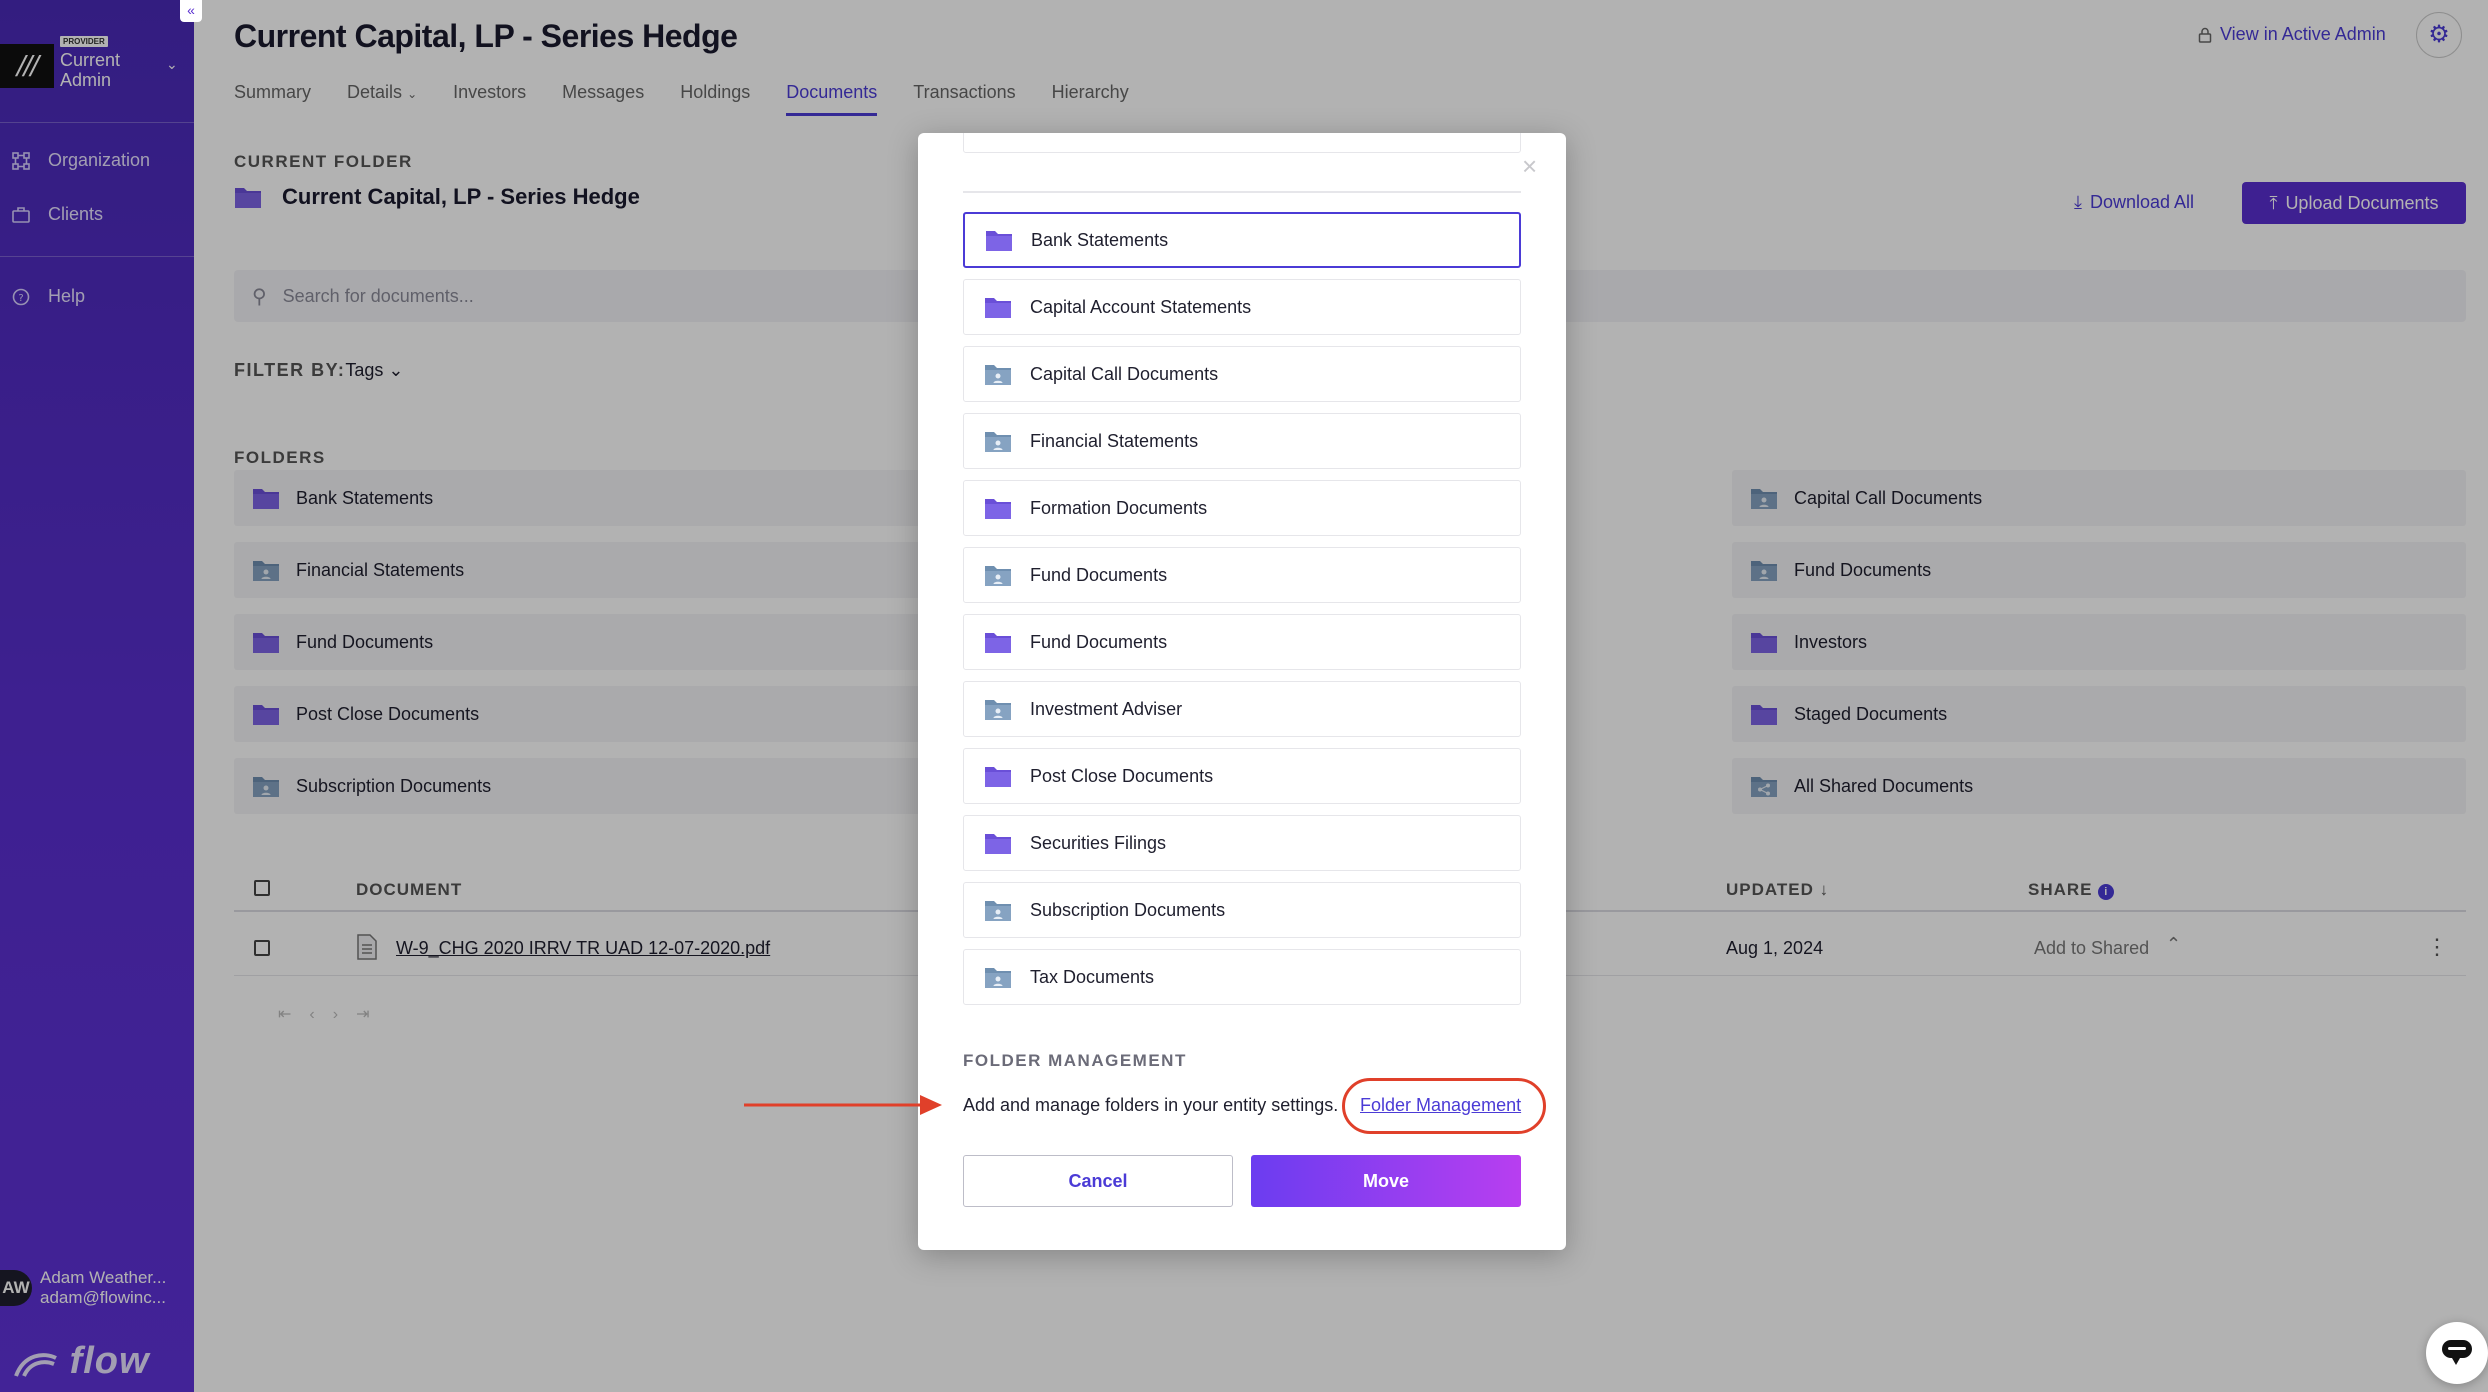  I want to click on folder-option-label: Subscription Documents, so click(1128, 909).